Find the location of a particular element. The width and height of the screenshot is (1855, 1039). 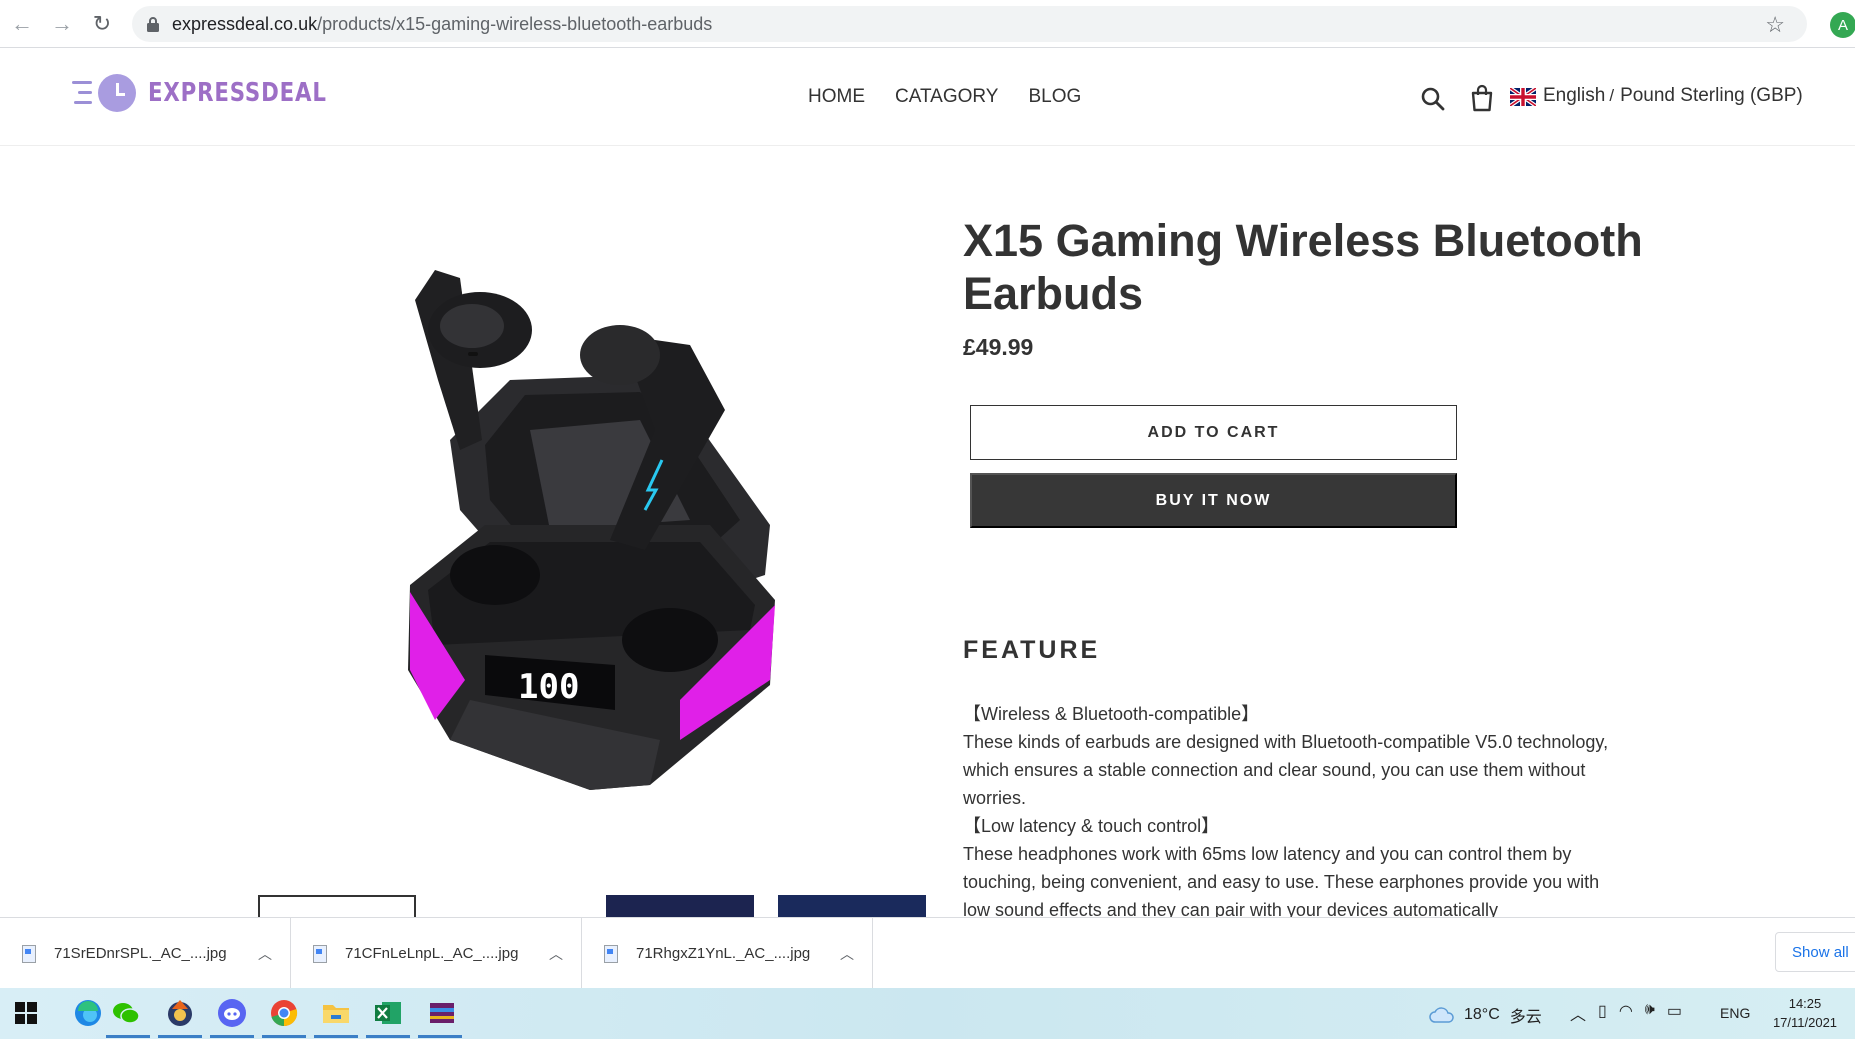

nav-blog: BLOG is located at coordinates (1054, 97).